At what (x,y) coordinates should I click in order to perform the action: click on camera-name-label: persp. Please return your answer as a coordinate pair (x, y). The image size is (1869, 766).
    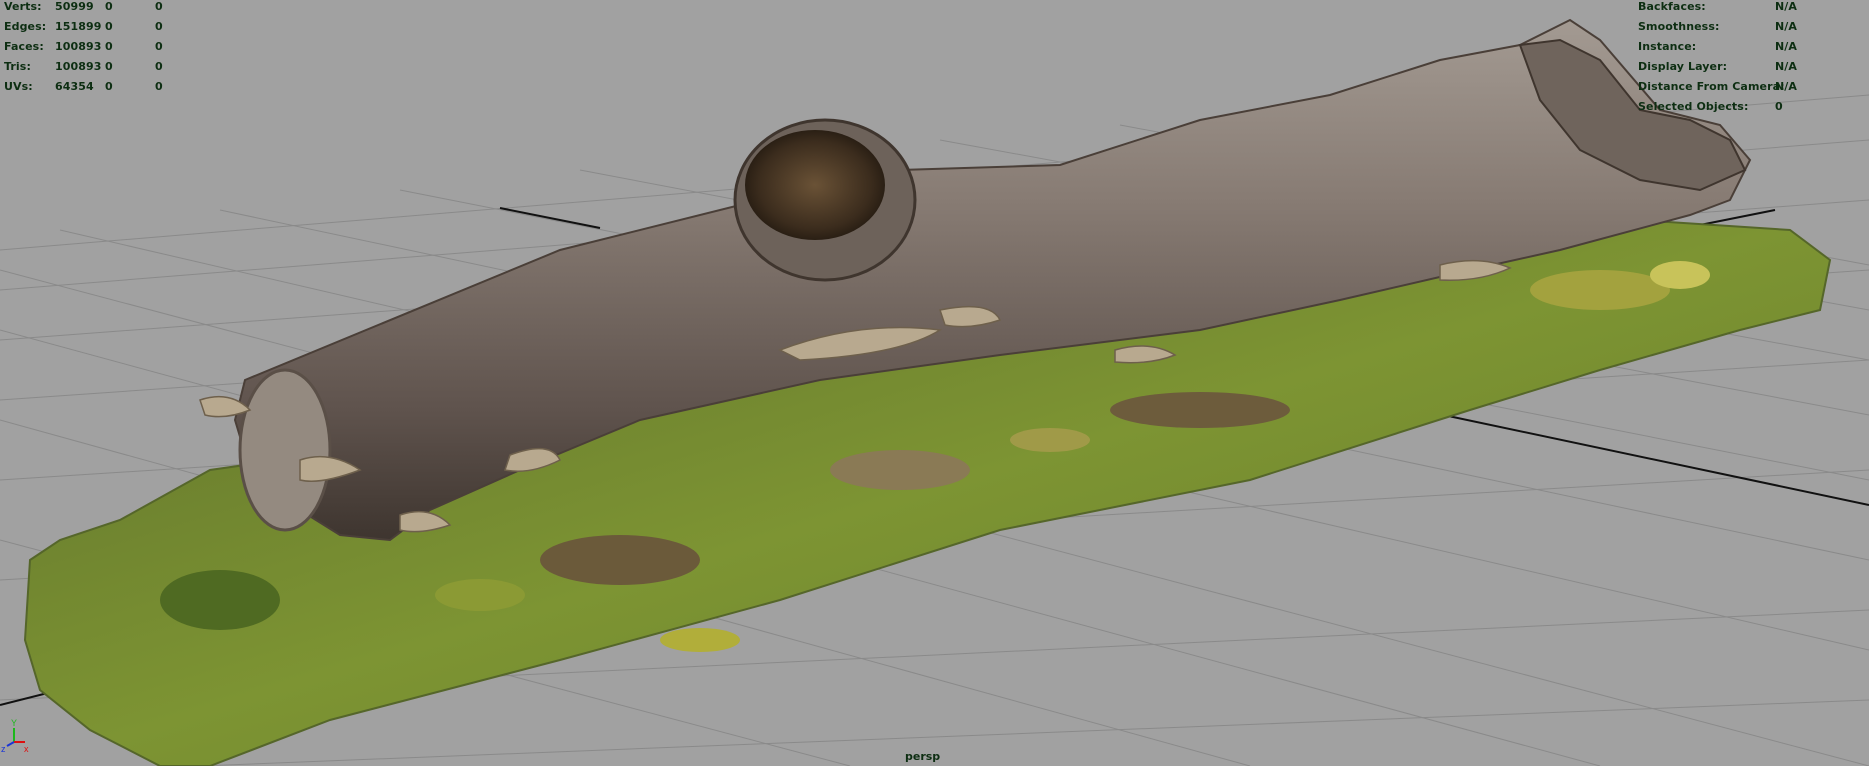
    Looking at the image, I should click on (923, 756).